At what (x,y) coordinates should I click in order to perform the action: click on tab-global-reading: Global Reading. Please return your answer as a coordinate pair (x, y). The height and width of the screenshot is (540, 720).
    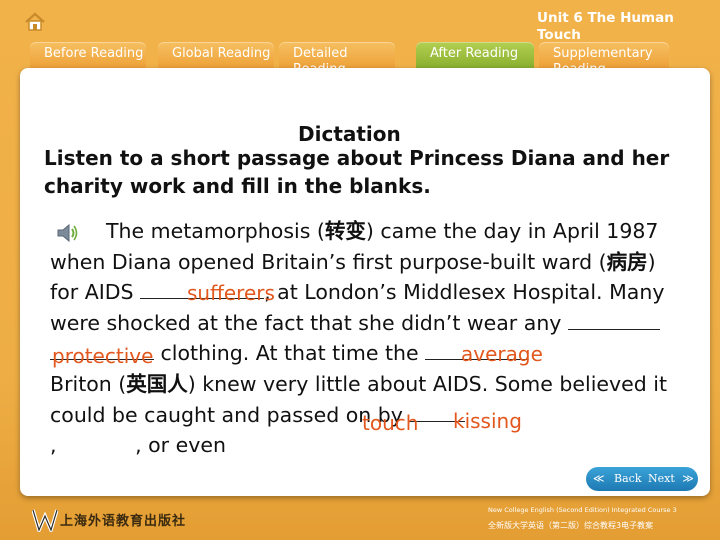
    Looking at the image, I should click on (216, 56).